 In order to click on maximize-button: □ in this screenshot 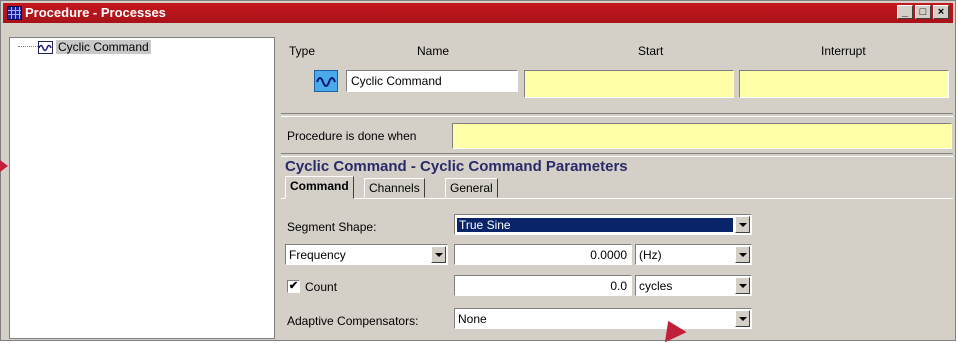, I will do `click(923, 12)`.